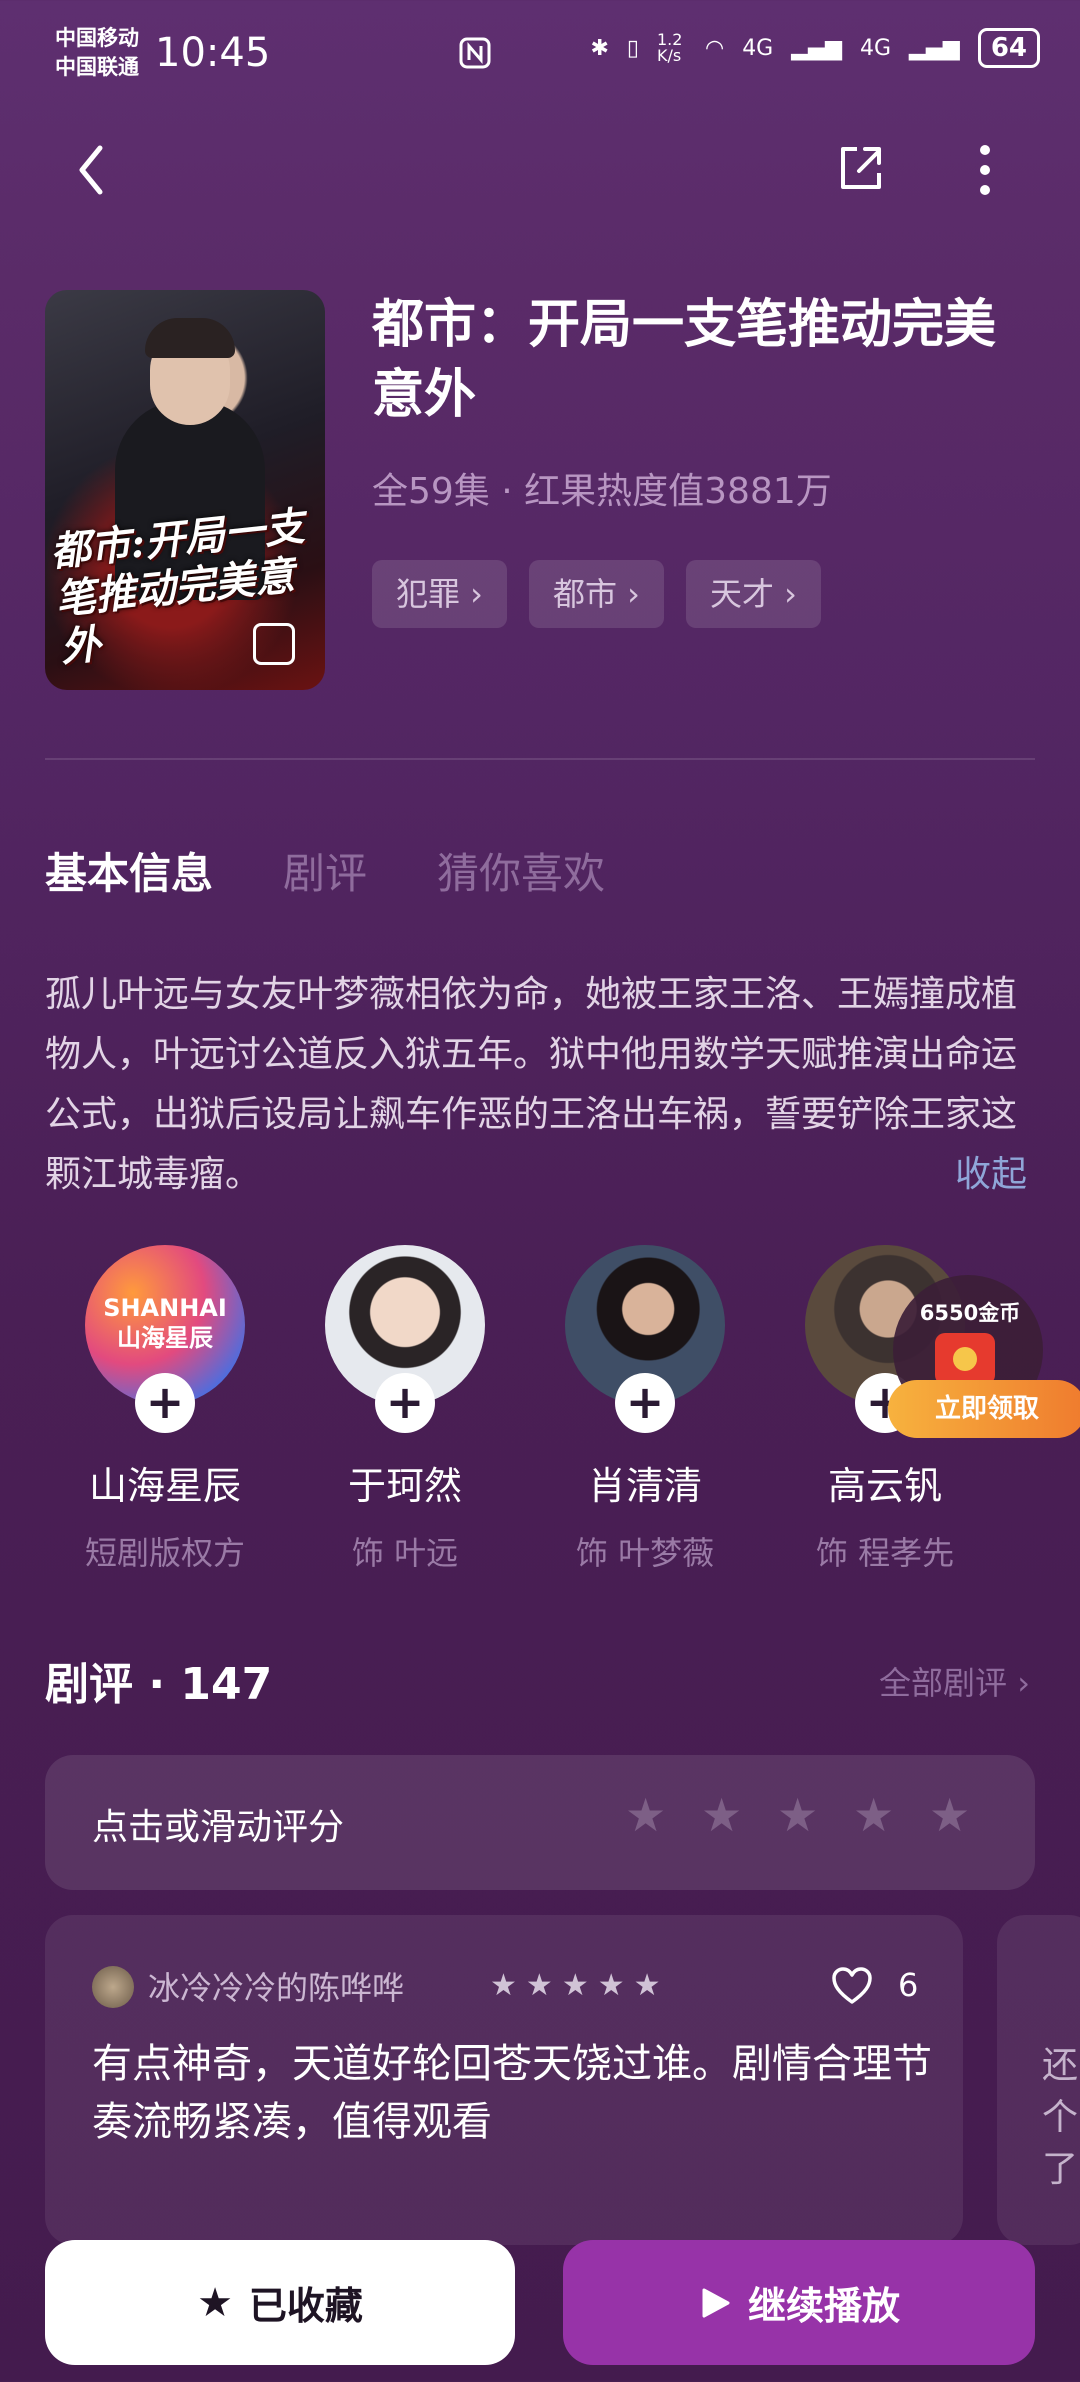 This screenshot has height=2382, width=1080. Describe the element at coordinates (714, 48) in the screenshot. I see `wifi-icon: ◠` at that location.